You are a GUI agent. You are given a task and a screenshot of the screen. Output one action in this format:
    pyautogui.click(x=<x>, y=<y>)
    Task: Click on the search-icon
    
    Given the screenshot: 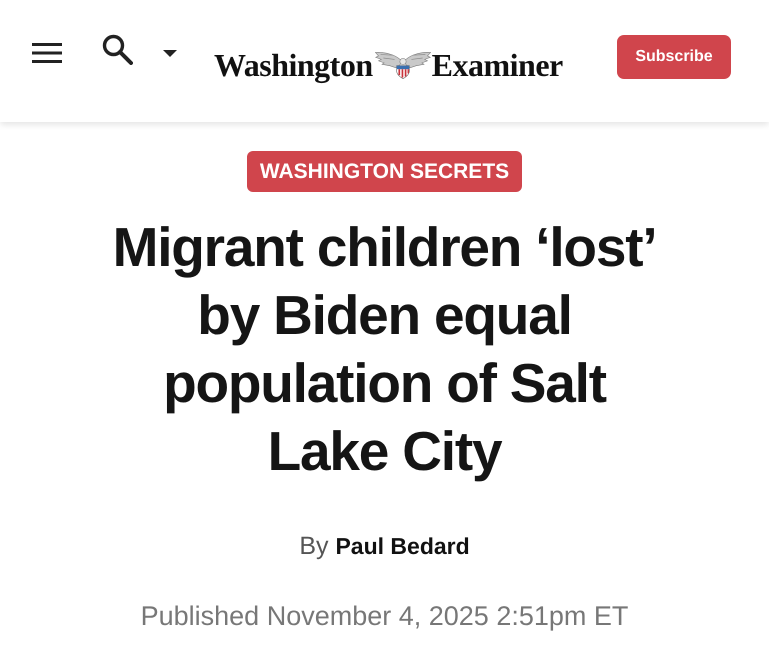 What is the action you would take?
    pyautogui.click(x=117, y=49)
    